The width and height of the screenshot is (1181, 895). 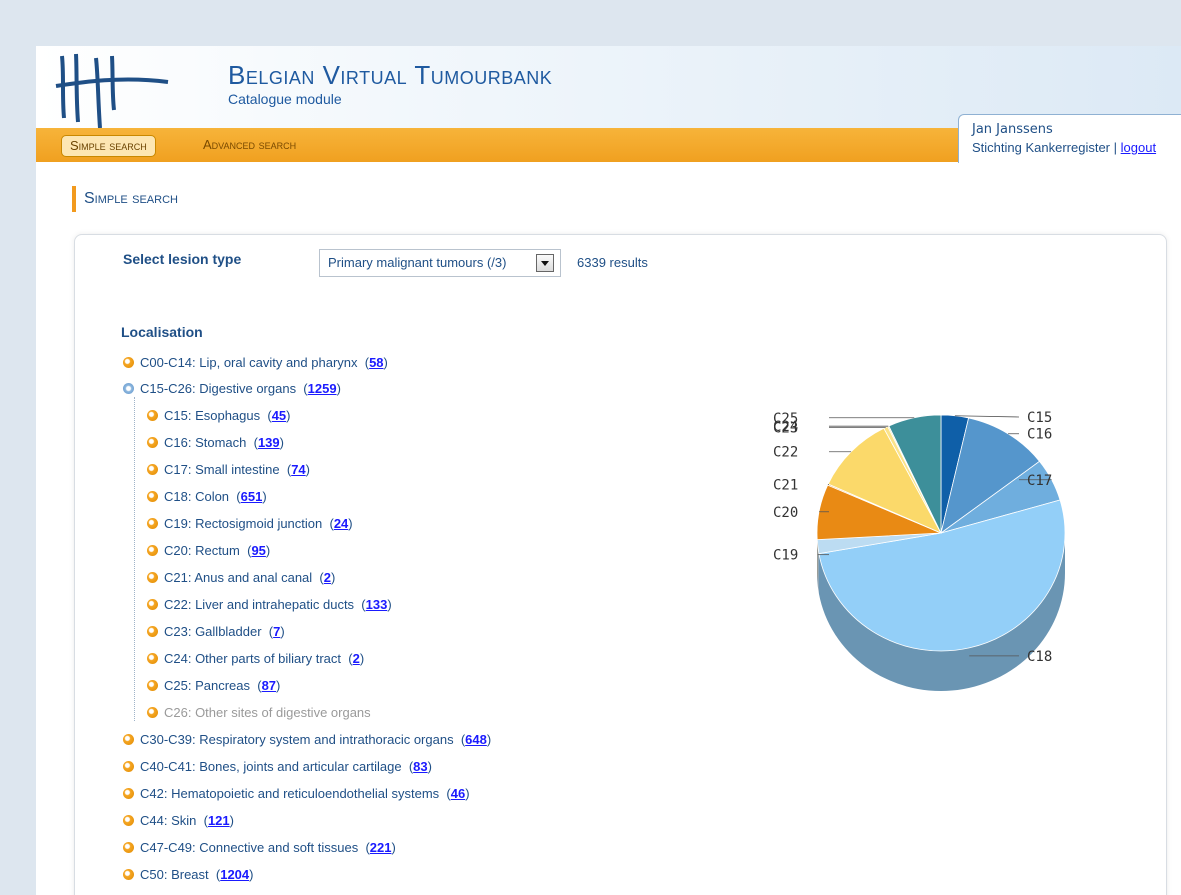 I want to click on lesion-type-select: Primary malignant tumours (/3), so click(x=440, y=263).